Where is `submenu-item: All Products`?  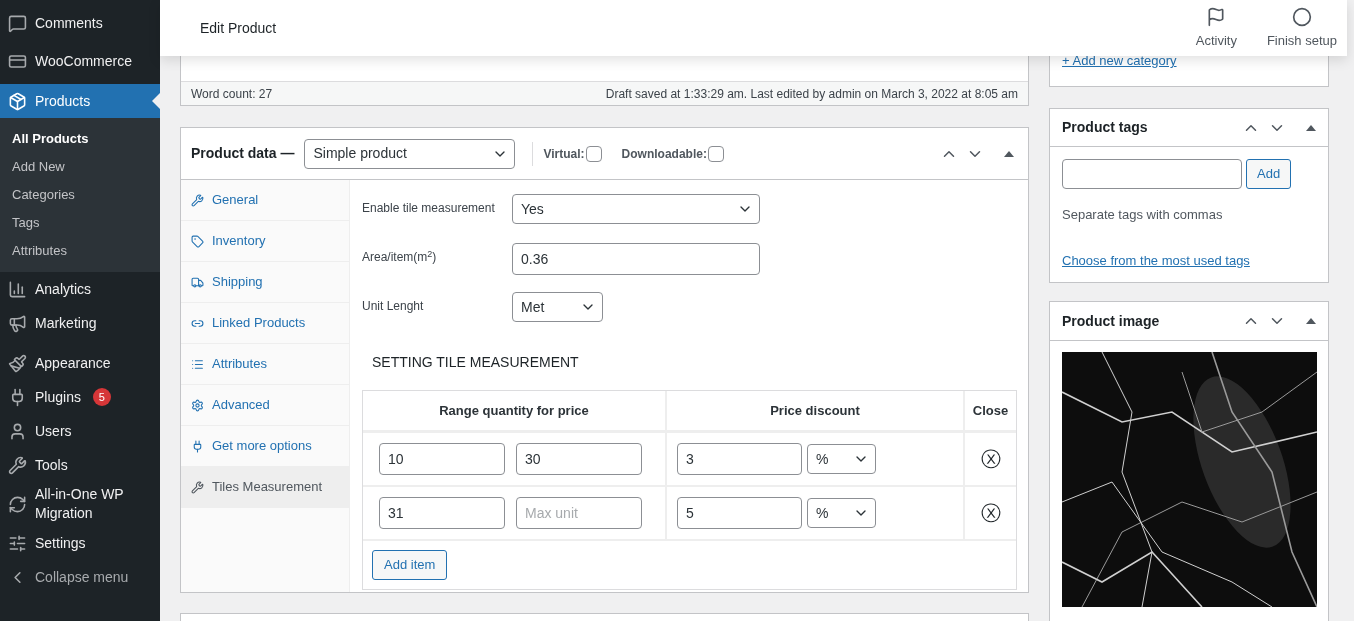 submenu-item: All Products is located at coordinates (80, 139).